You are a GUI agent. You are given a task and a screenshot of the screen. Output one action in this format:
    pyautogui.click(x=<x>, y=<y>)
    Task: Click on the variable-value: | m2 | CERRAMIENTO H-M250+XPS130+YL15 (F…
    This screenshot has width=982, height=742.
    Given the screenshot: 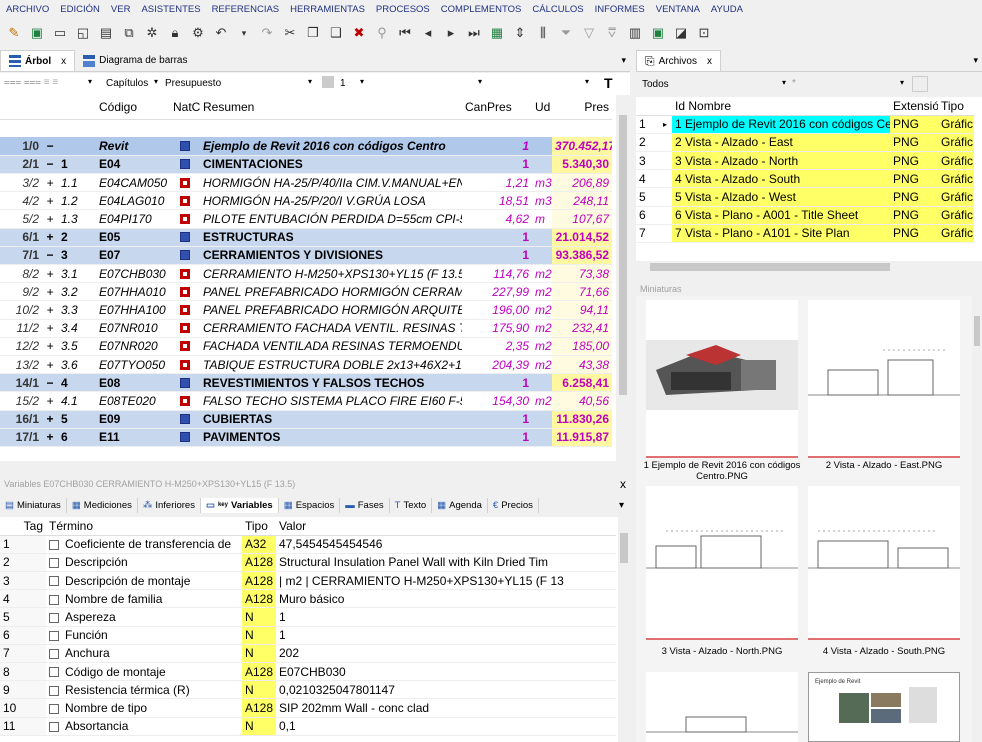 What is the action you would take?
    pyautogui.click(x=446, y=581)
    